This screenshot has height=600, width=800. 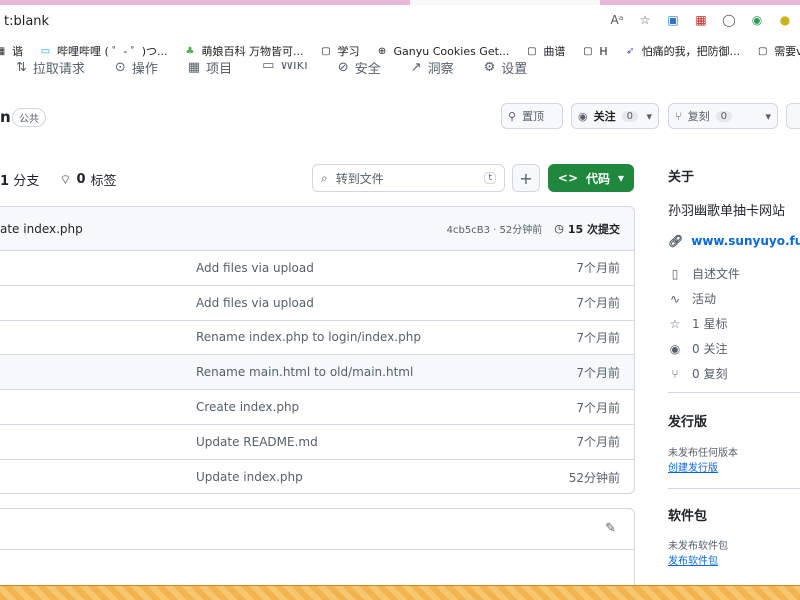 I want to click on book-icon: ▭, so click(x=268, y=67).